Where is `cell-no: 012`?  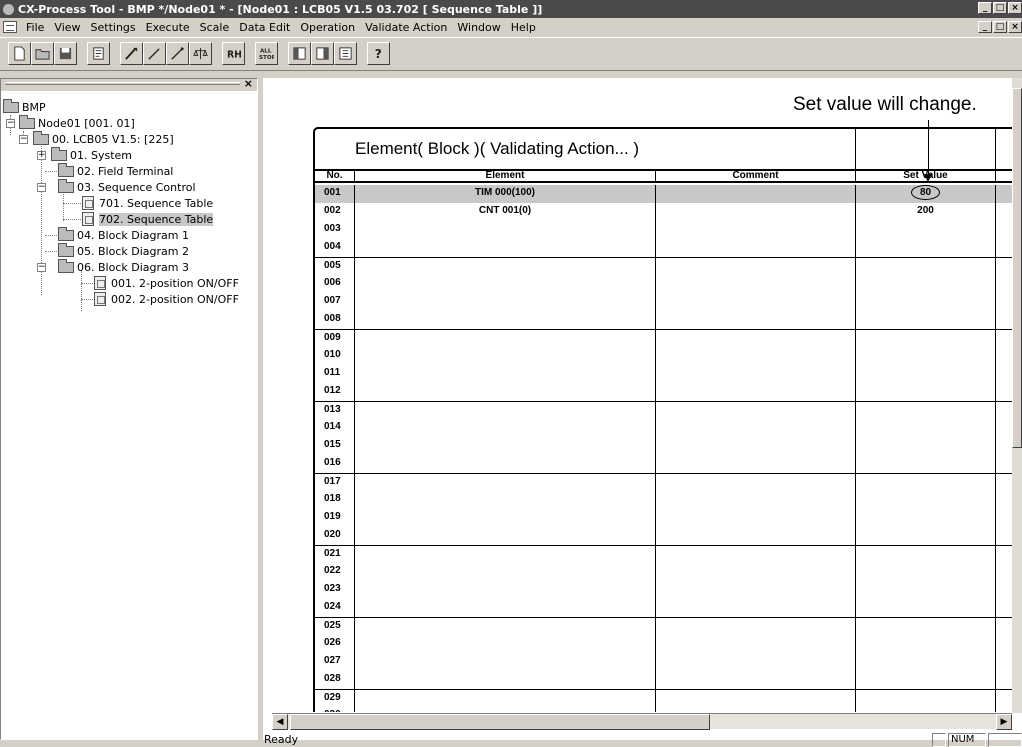
cell-no: 012 is located at coordinates (335, 392).